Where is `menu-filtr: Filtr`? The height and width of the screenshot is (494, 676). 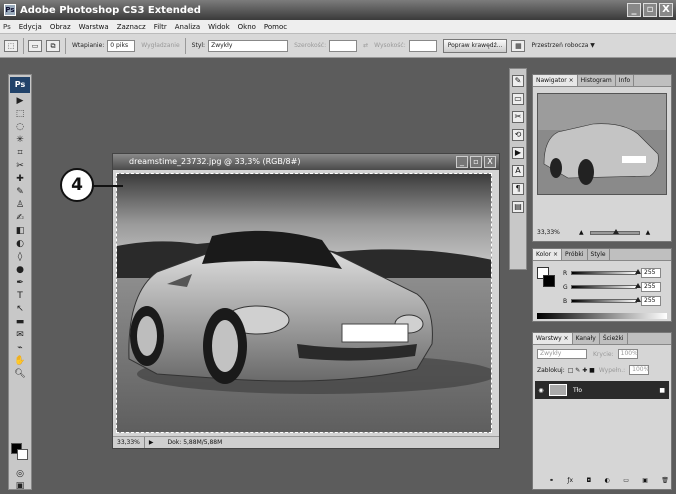
menu-filtr: Filtr is located at coordinates (160, 27).